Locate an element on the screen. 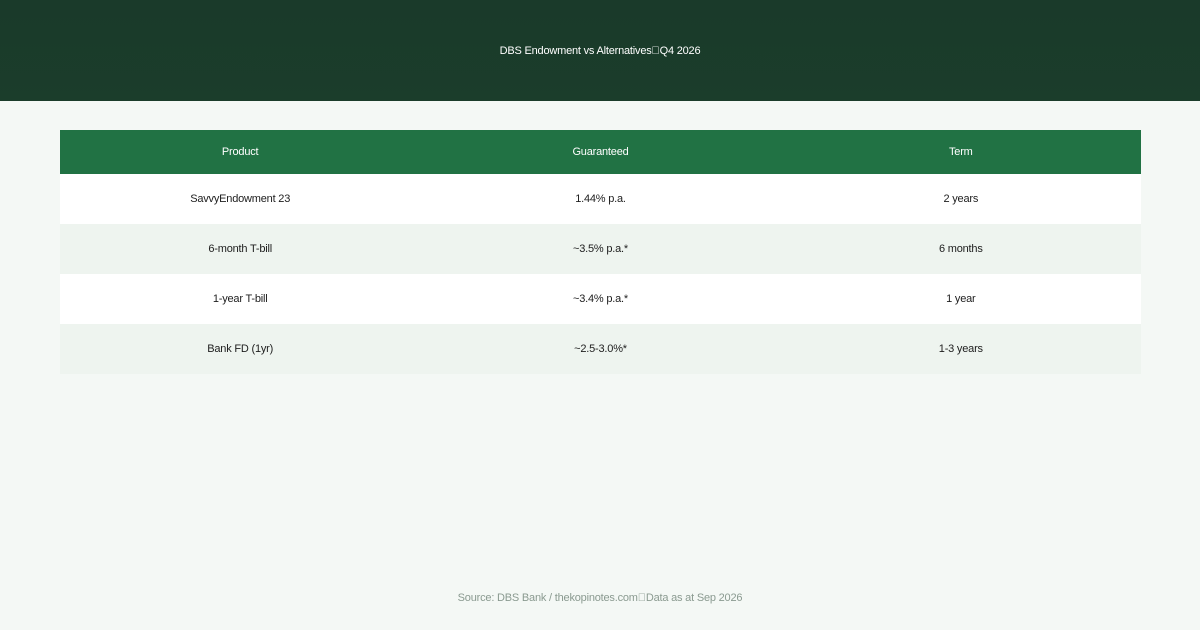 The height and width of the screenshot is (630, 1200). table-row: 6-month T-bill ~3.5% p.a.* 6 months is located at coordinates (600, 249).